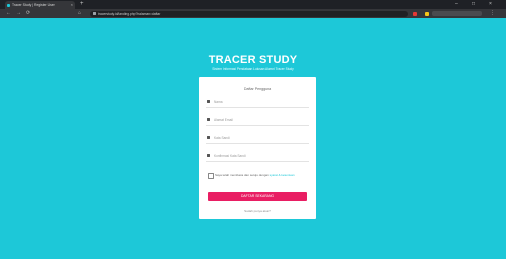 The width and height of the screenshot is (506, 259). Describe the element at coordinates (211, 176) in the screenshot. I see `agree-checkbox` at that location.